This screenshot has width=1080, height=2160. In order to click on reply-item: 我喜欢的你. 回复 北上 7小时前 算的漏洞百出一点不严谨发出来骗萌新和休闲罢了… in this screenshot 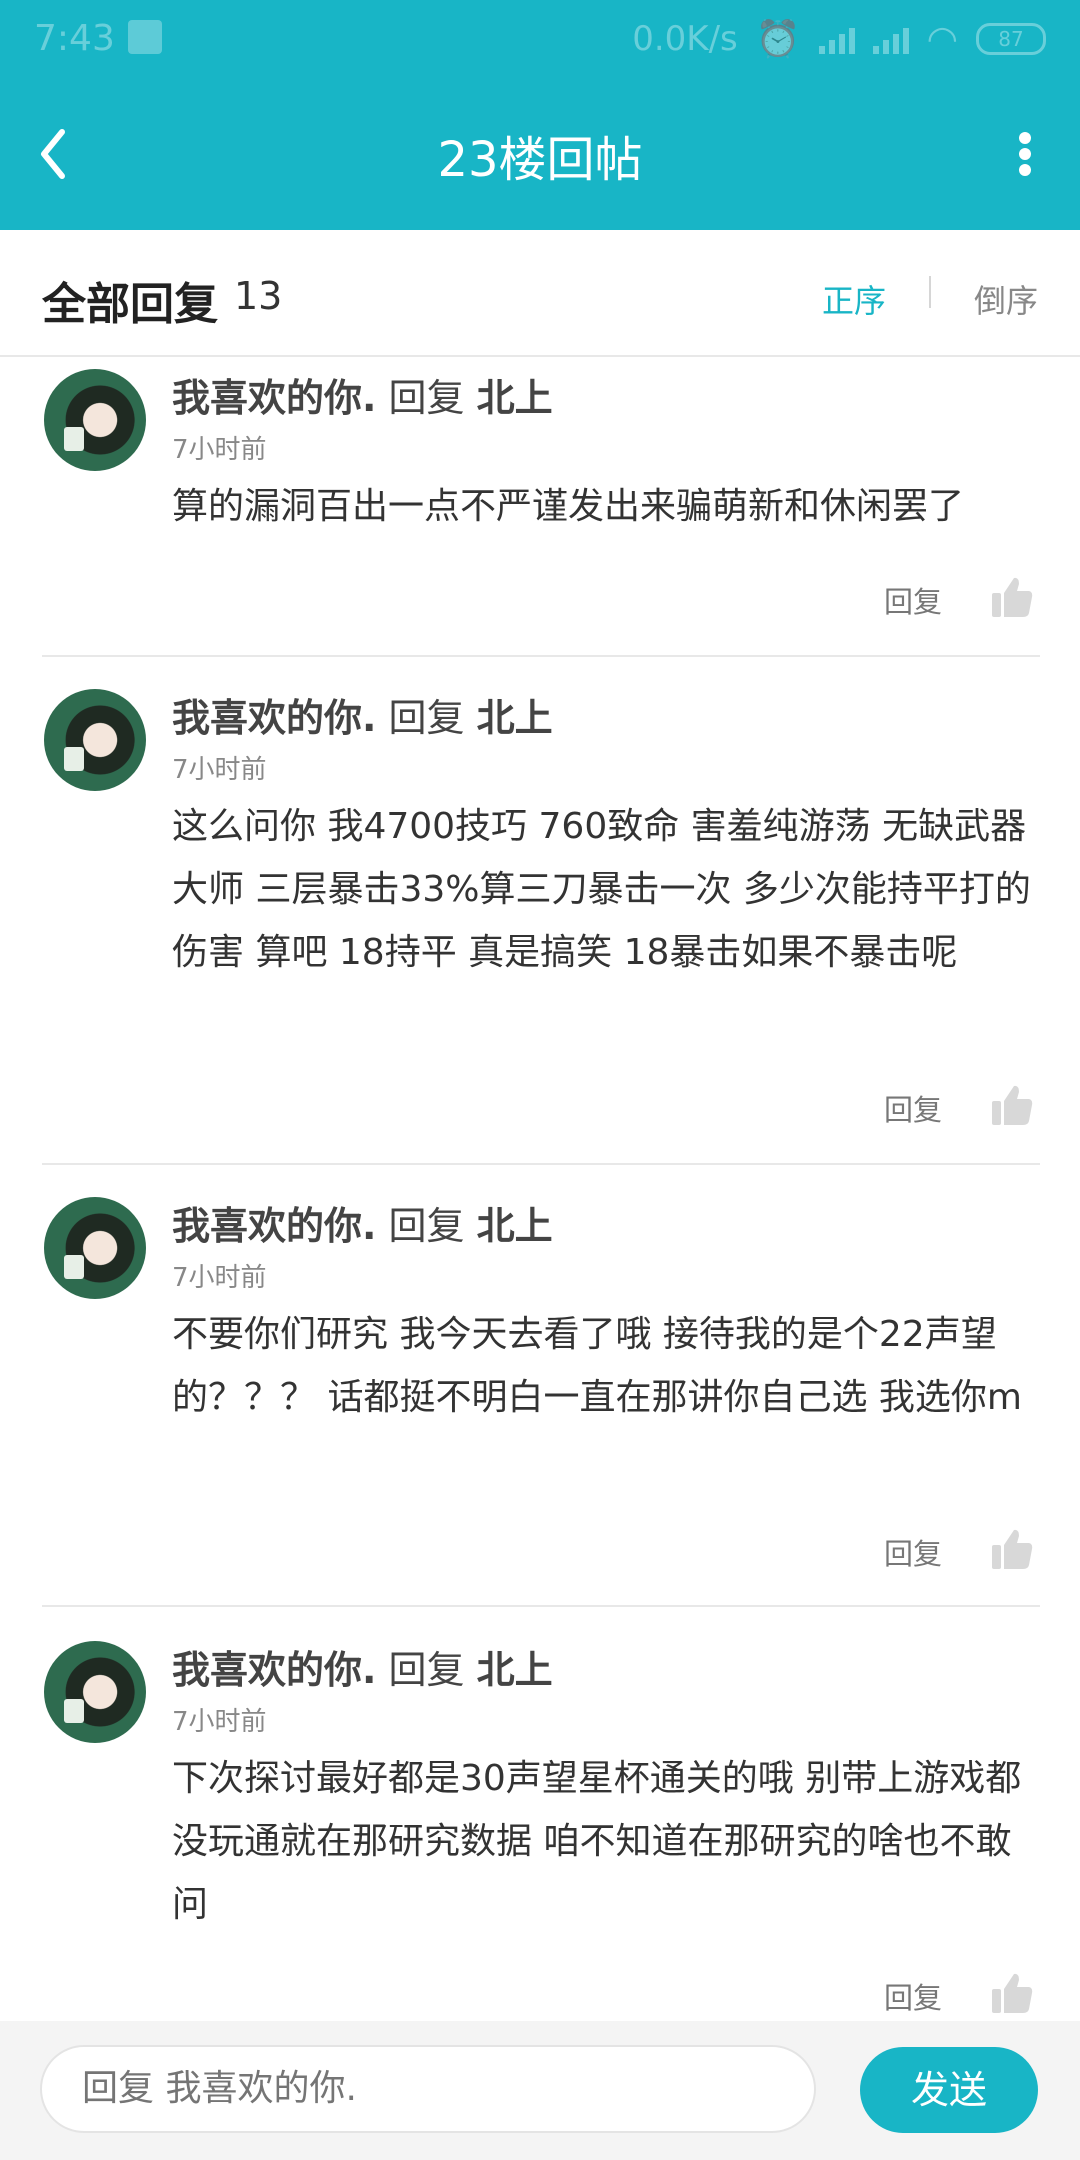, I will do `click(540, 507)`.